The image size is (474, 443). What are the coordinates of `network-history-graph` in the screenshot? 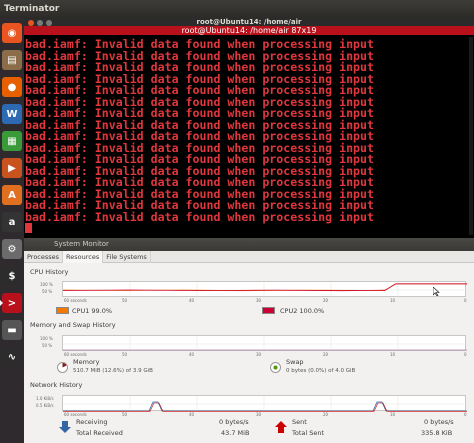 It's located at (264, 403).